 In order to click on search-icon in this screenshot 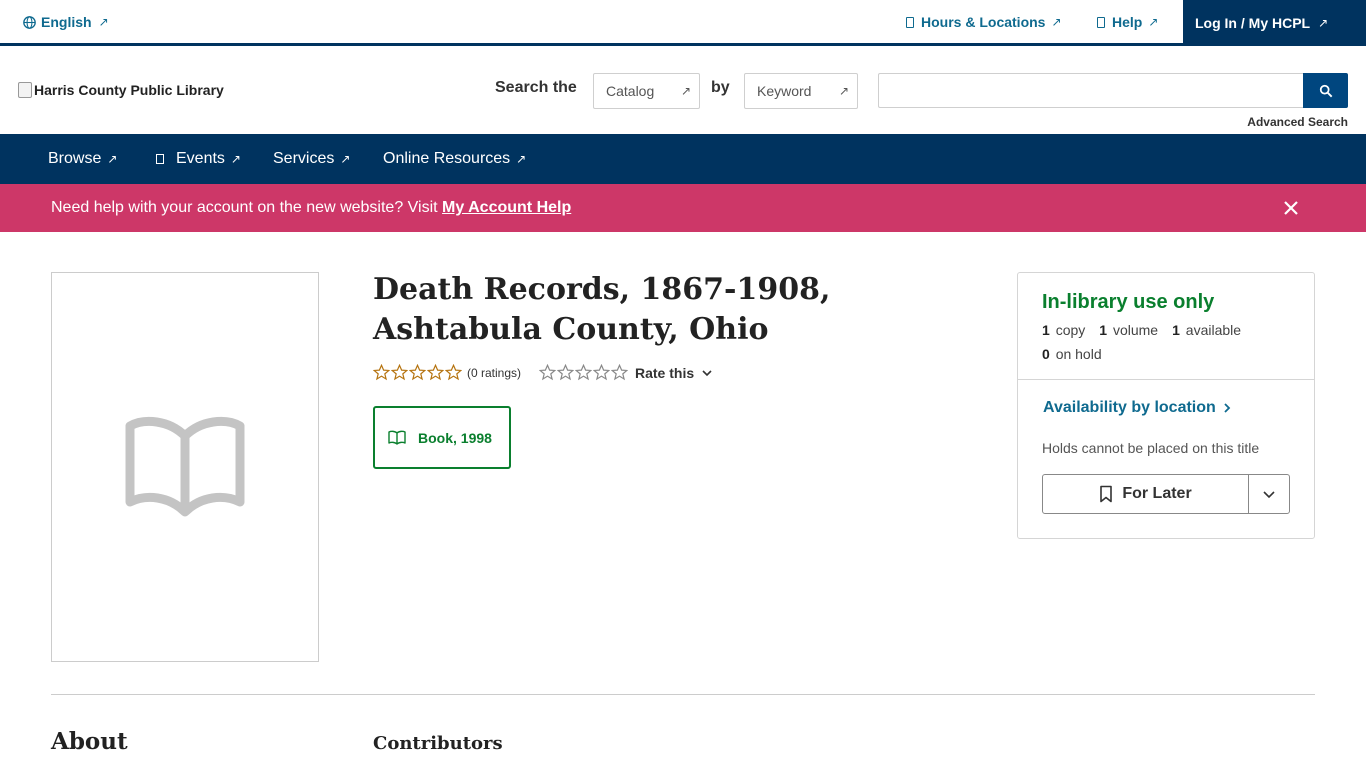, I will do `click(1325, 90)`.